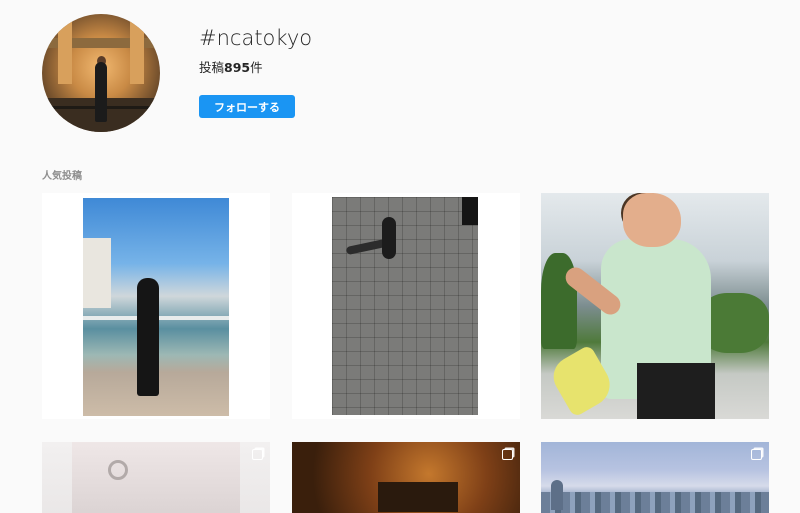 The height and width of the screenshot is (513, 800). Describe the element at coordinates (101, 73) in the screenshot. I see `profile-avatar` at that location.